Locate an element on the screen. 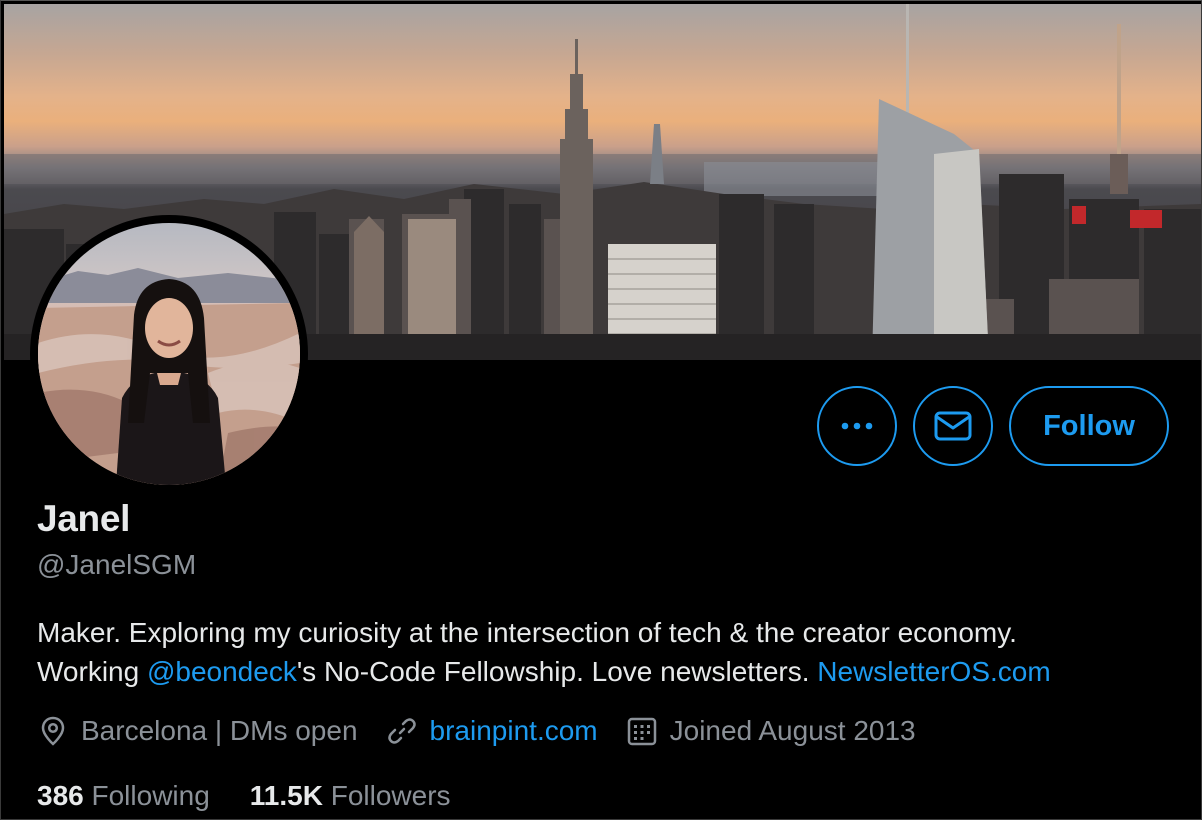 The image size is (1202, 820). profile-url-link: brainpint.com is located at coordinates (514, 731).